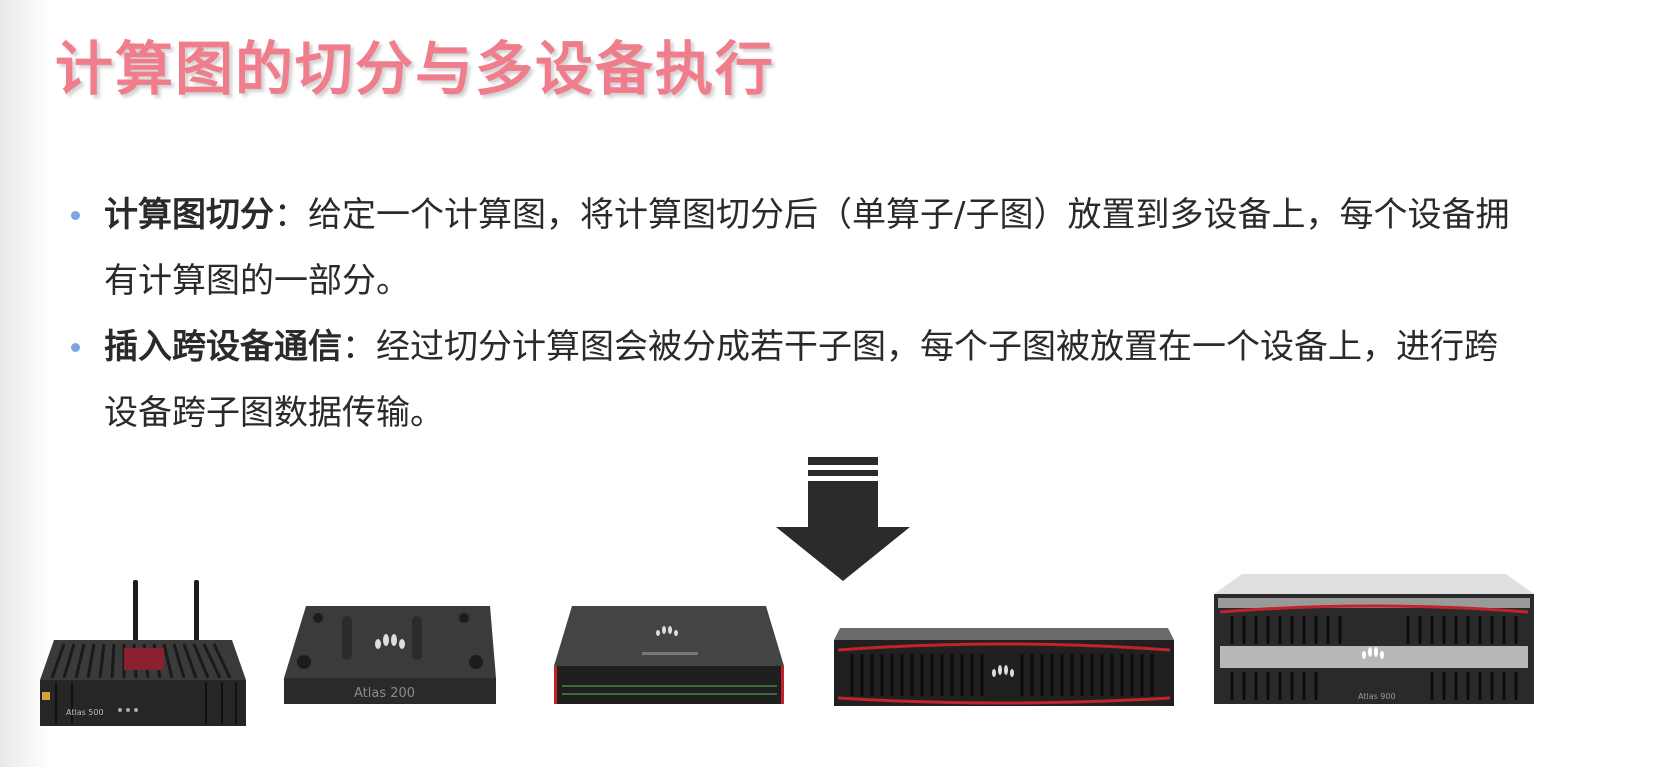 Image resolution: width=1664 pixels, height=767 pixels. Describe the element at coordinates (669, 655) in the screenshot. I see `device-atlas-300-image` at that location.